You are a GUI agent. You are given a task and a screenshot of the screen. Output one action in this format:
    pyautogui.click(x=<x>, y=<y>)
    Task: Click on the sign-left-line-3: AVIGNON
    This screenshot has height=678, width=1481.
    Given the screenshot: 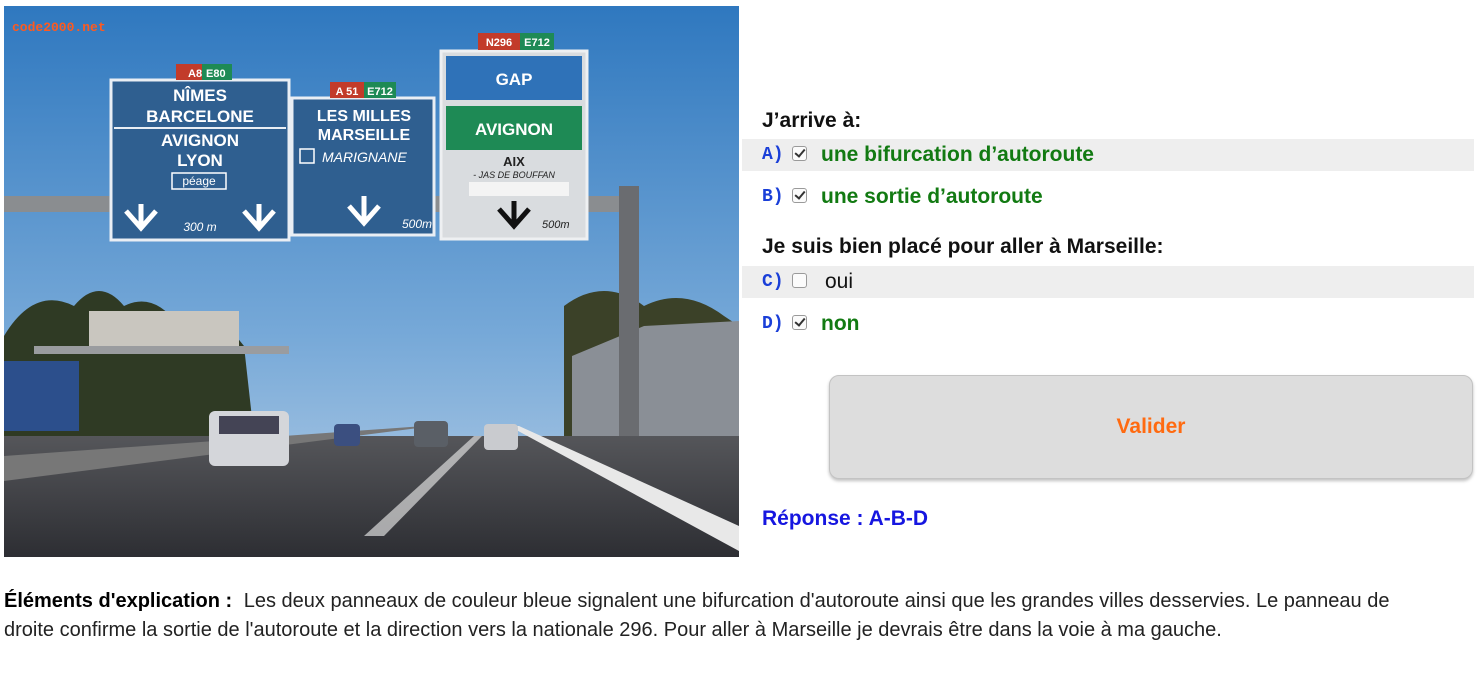 What is the action you would take?
    pyautogui.click(x=200, y=140)
    